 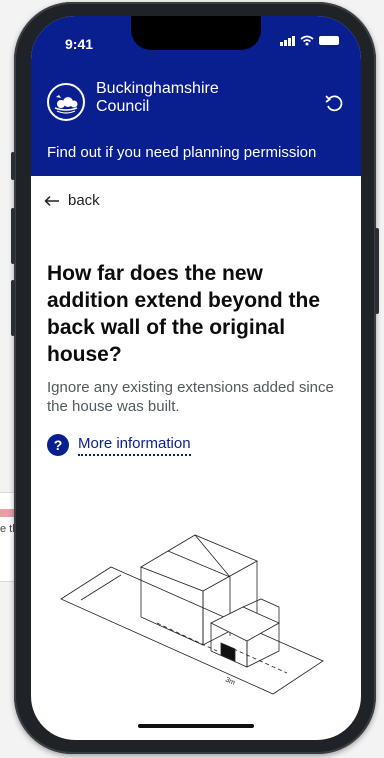 I want to click on help-icon: ?, so click(x=58, y=445).